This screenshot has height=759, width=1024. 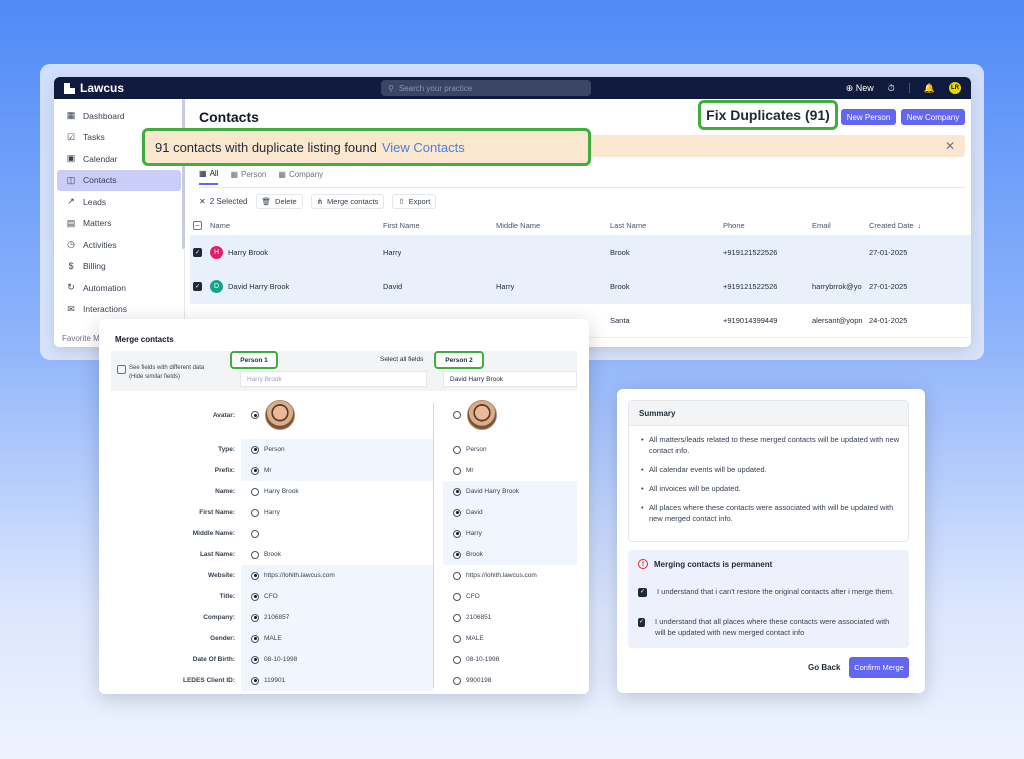 What do you see at coordinates (248, 177) in the screenshot?
I see `tab-person: ▦ Person` at bounding box center [248, 177].